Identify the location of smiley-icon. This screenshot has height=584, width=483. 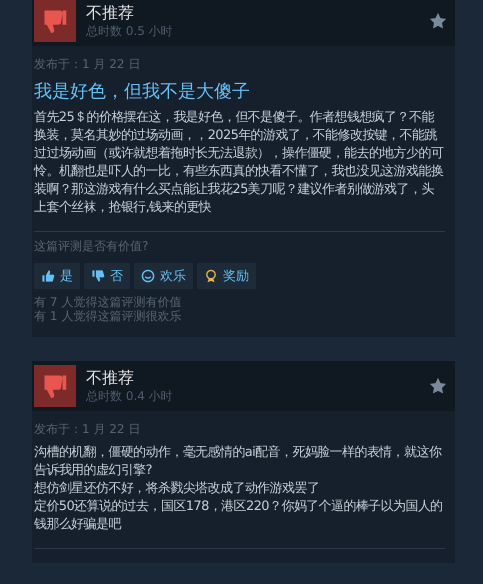
(148, 276).